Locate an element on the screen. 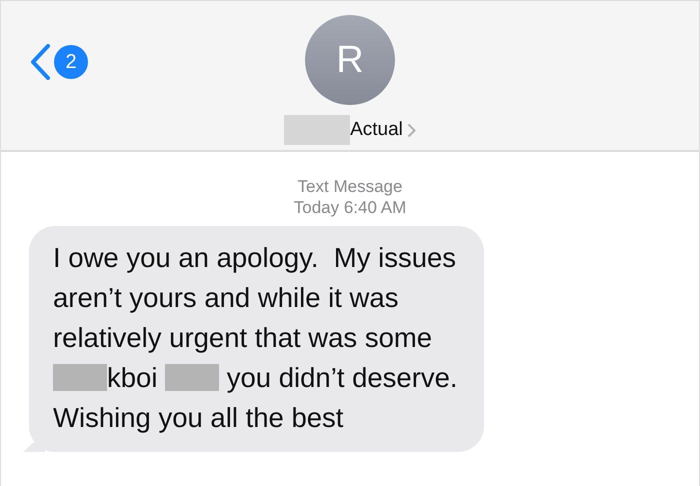  message-type-label: Text Message is located at coordinates (350, 186).